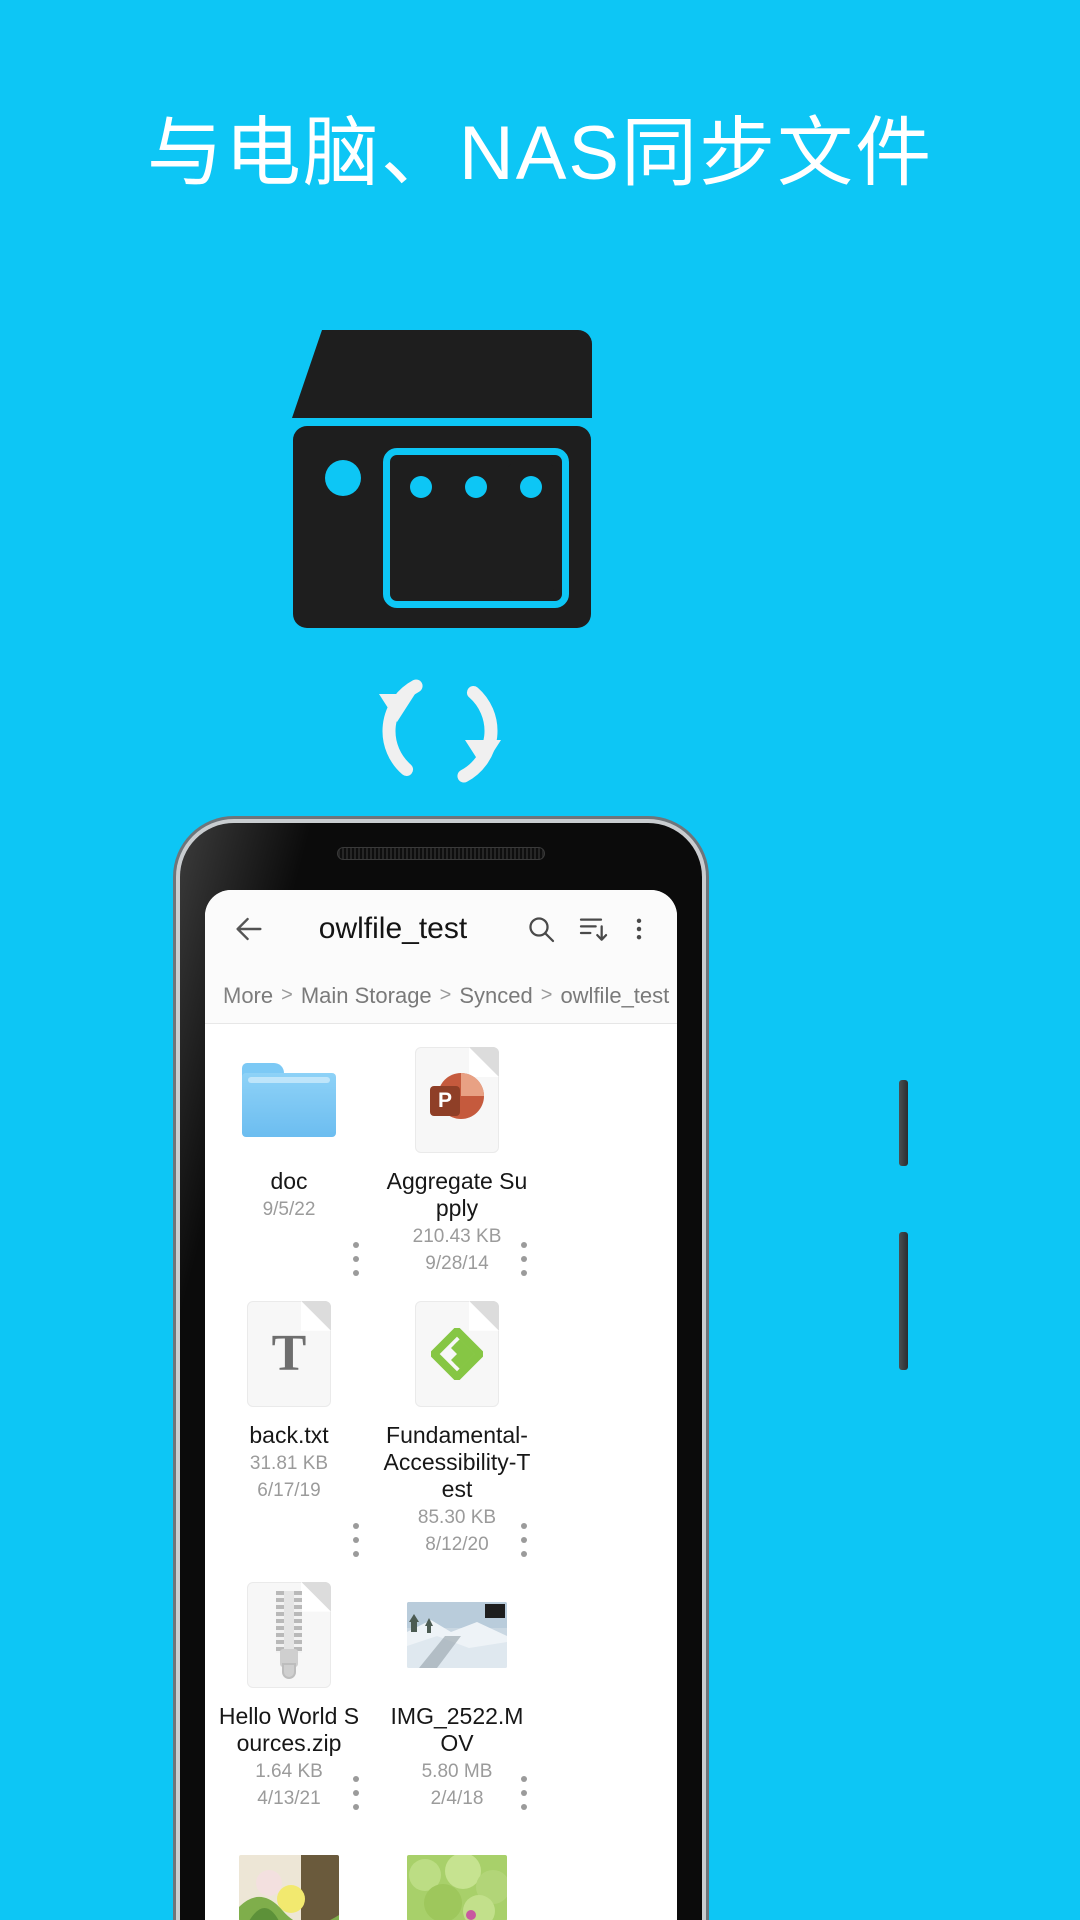 Image resolution: width=1080 pixels, height=1920 pixels. I want to click on app-toolbar: owlfile_test, so click(441, 929).